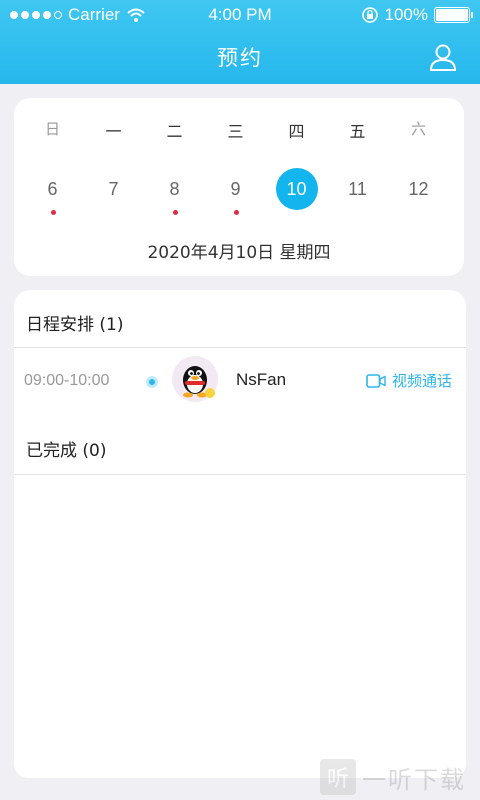 Image resolution: width=480 pixels, height=800 pixels. I want to click on completed-section-title: 已完成 (0), so click(66, 451).